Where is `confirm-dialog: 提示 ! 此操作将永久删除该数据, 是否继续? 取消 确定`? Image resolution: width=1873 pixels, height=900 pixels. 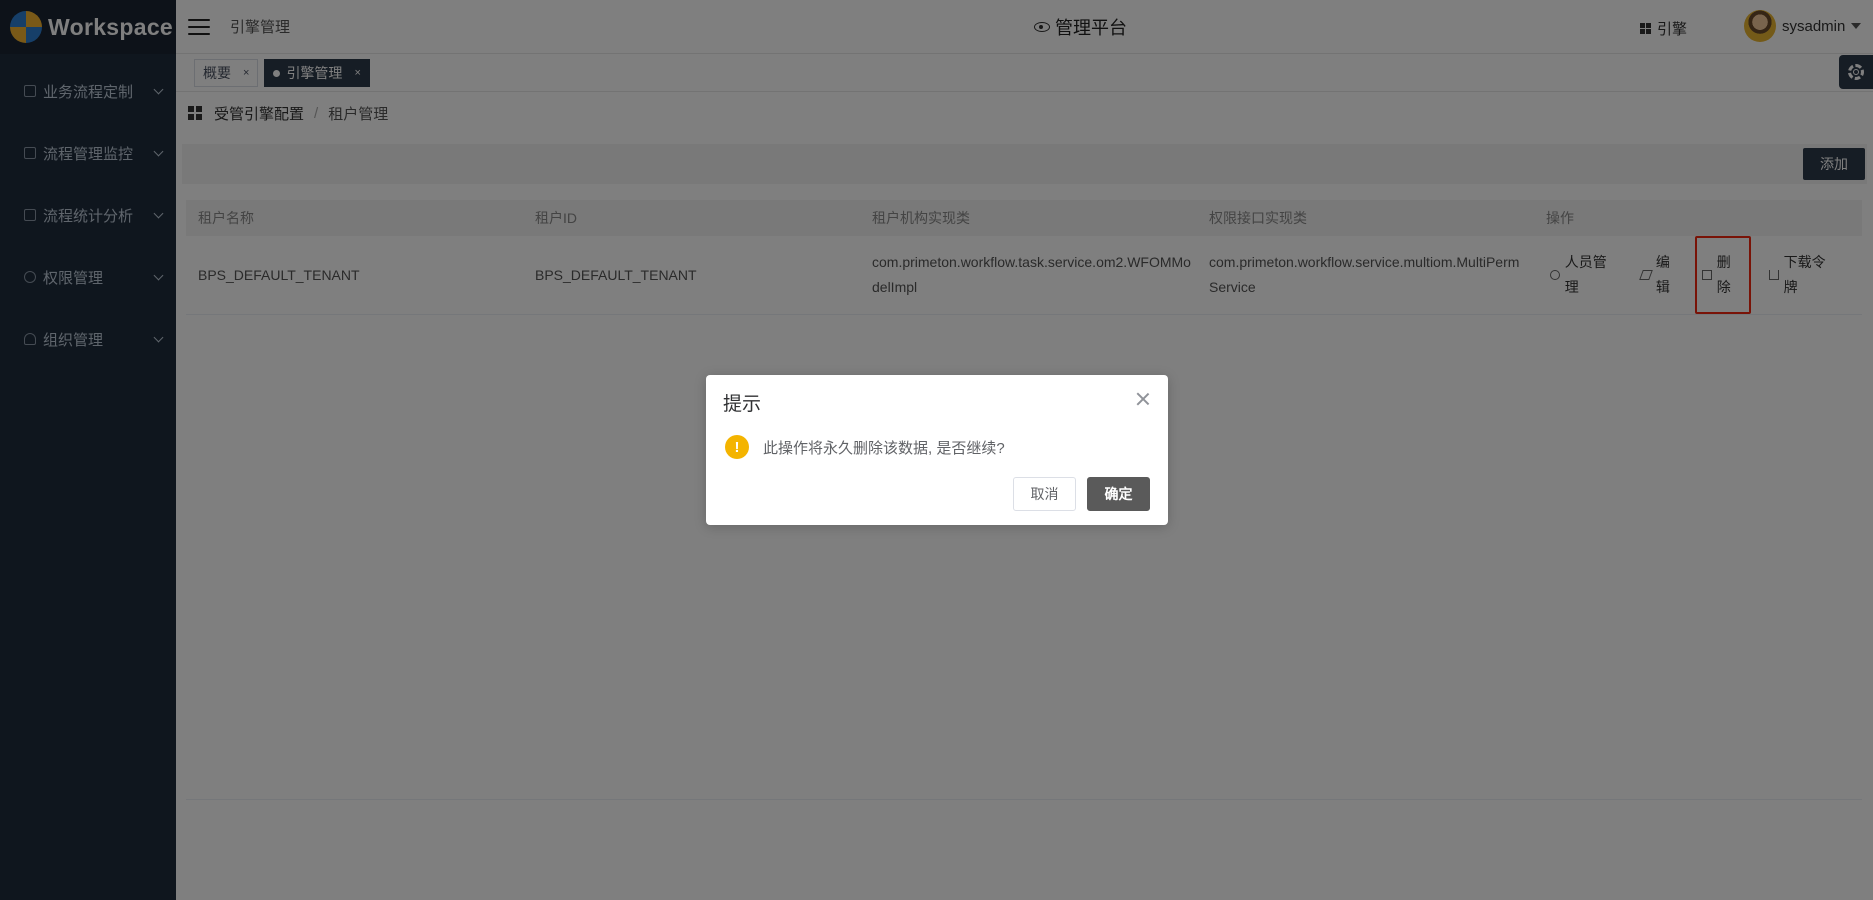 confirm-dialog: 提示 ! 此操作将永久删除该数据, 是否继续? 取消 确定 is located at coordinates (937, 450).